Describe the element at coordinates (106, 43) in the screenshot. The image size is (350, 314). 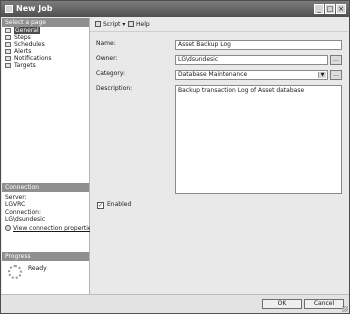
I see `name-label: Name:` at that location.